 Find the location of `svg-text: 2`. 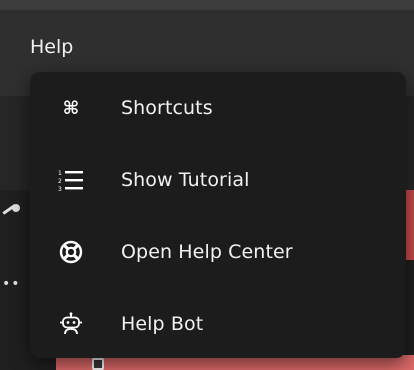

svg-text: 2 is located at coordinates (60, 181).